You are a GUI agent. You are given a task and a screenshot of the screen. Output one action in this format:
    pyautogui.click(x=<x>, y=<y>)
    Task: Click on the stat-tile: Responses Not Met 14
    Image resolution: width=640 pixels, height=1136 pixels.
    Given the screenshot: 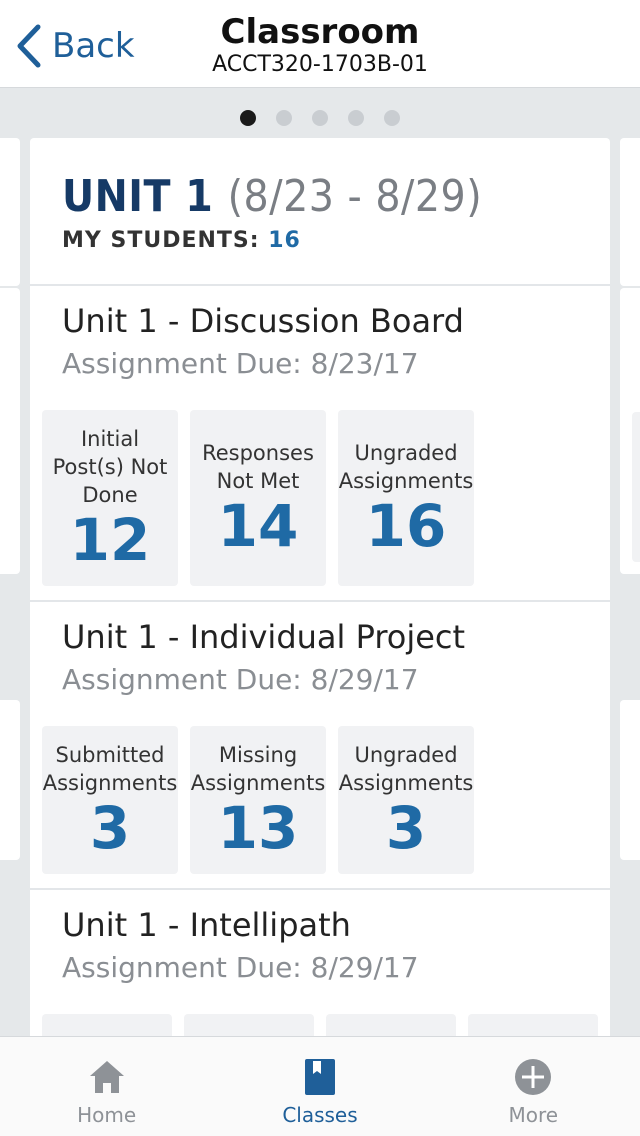 What is the action you would take?
    pyautogui.click(x=258, y=498)
    